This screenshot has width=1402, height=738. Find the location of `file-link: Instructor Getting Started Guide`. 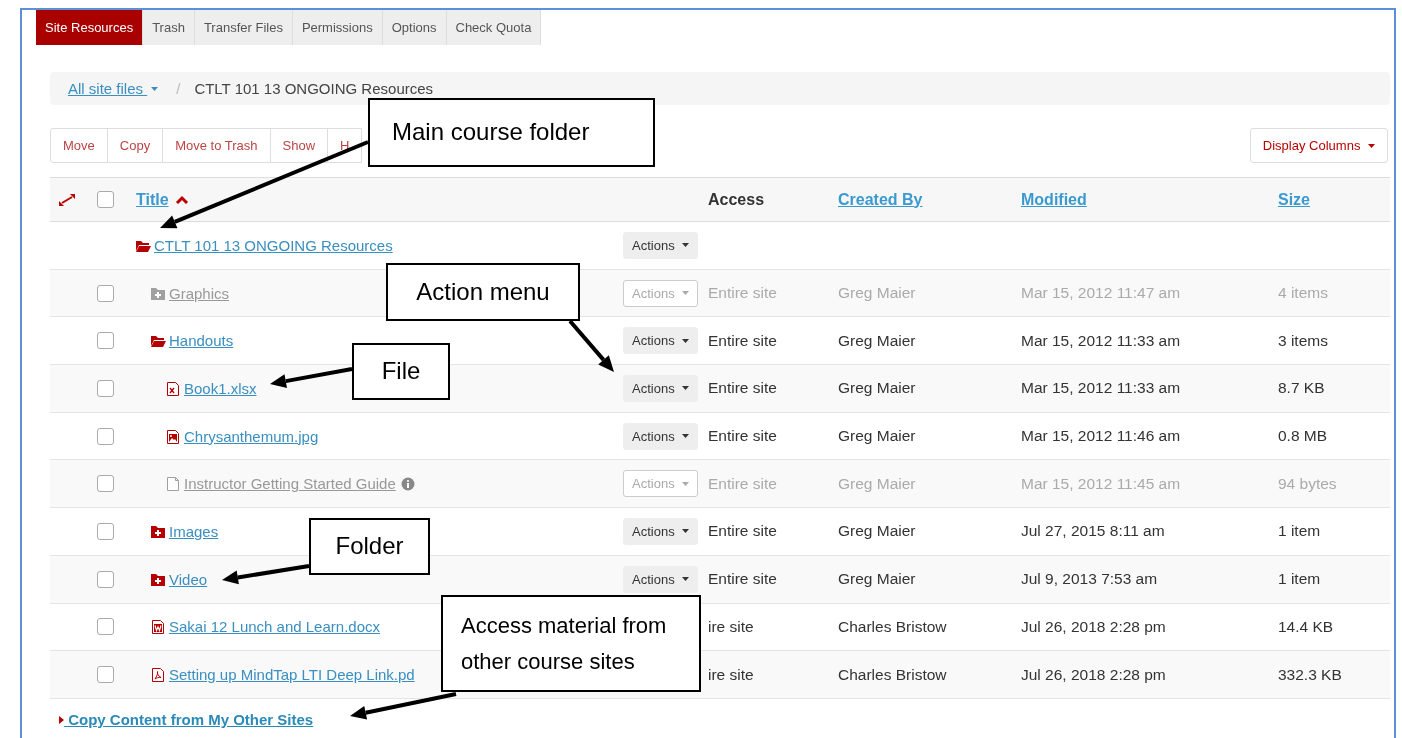

file-link: Instructor Getting Started Guide is located at coordinates (290, 484).